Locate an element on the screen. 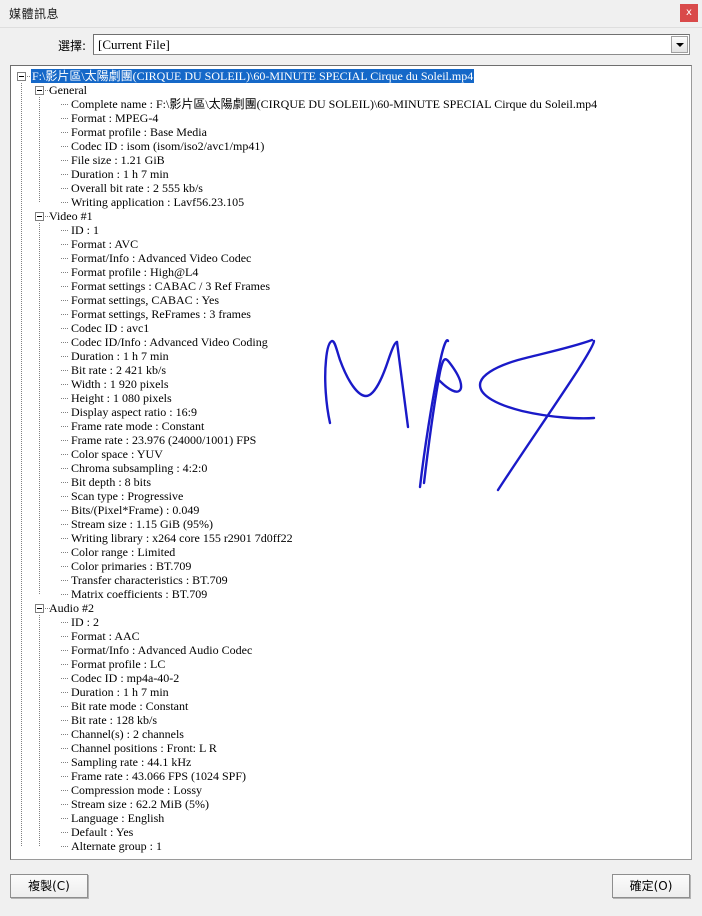 Image resolution: width=702 pixels, height=916 pixels. tree-item-label: Codec ID/Info : Advanced Video Coding is located at coordinates (169, 342).